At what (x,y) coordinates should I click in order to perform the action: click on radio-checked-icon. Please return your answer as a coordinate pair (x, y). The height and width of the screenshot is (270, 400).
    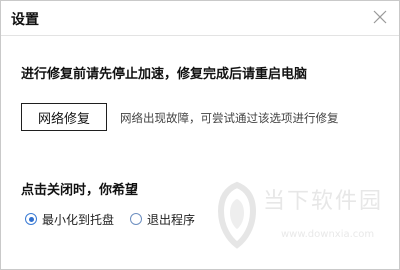
    Looking at the image, I should click on (31, 219).